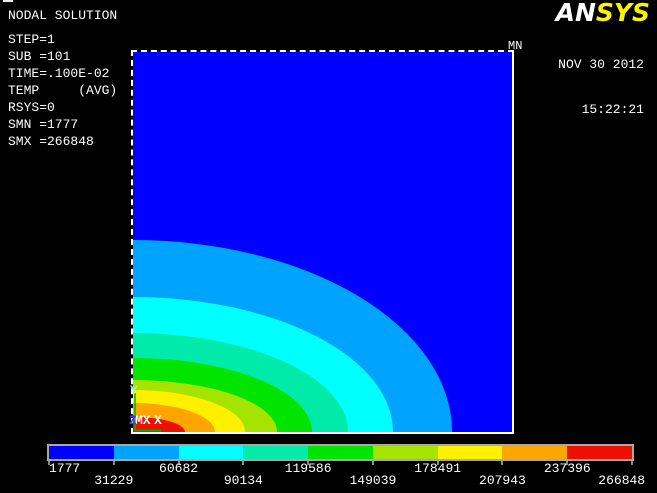 The image size is (657, 493). I want to click on legend-color-bar, so click(340, 452).